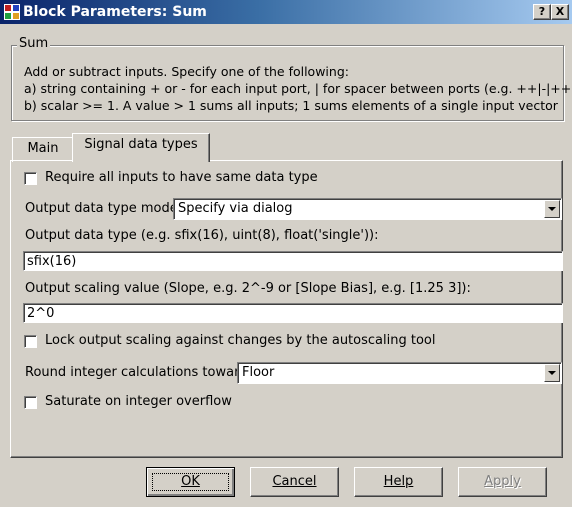  What do you see at coordinates (286, 12) in the screenshot?
I see `title-bar: Block Parameters: Sum ? X` at bounding box center [286, 12].